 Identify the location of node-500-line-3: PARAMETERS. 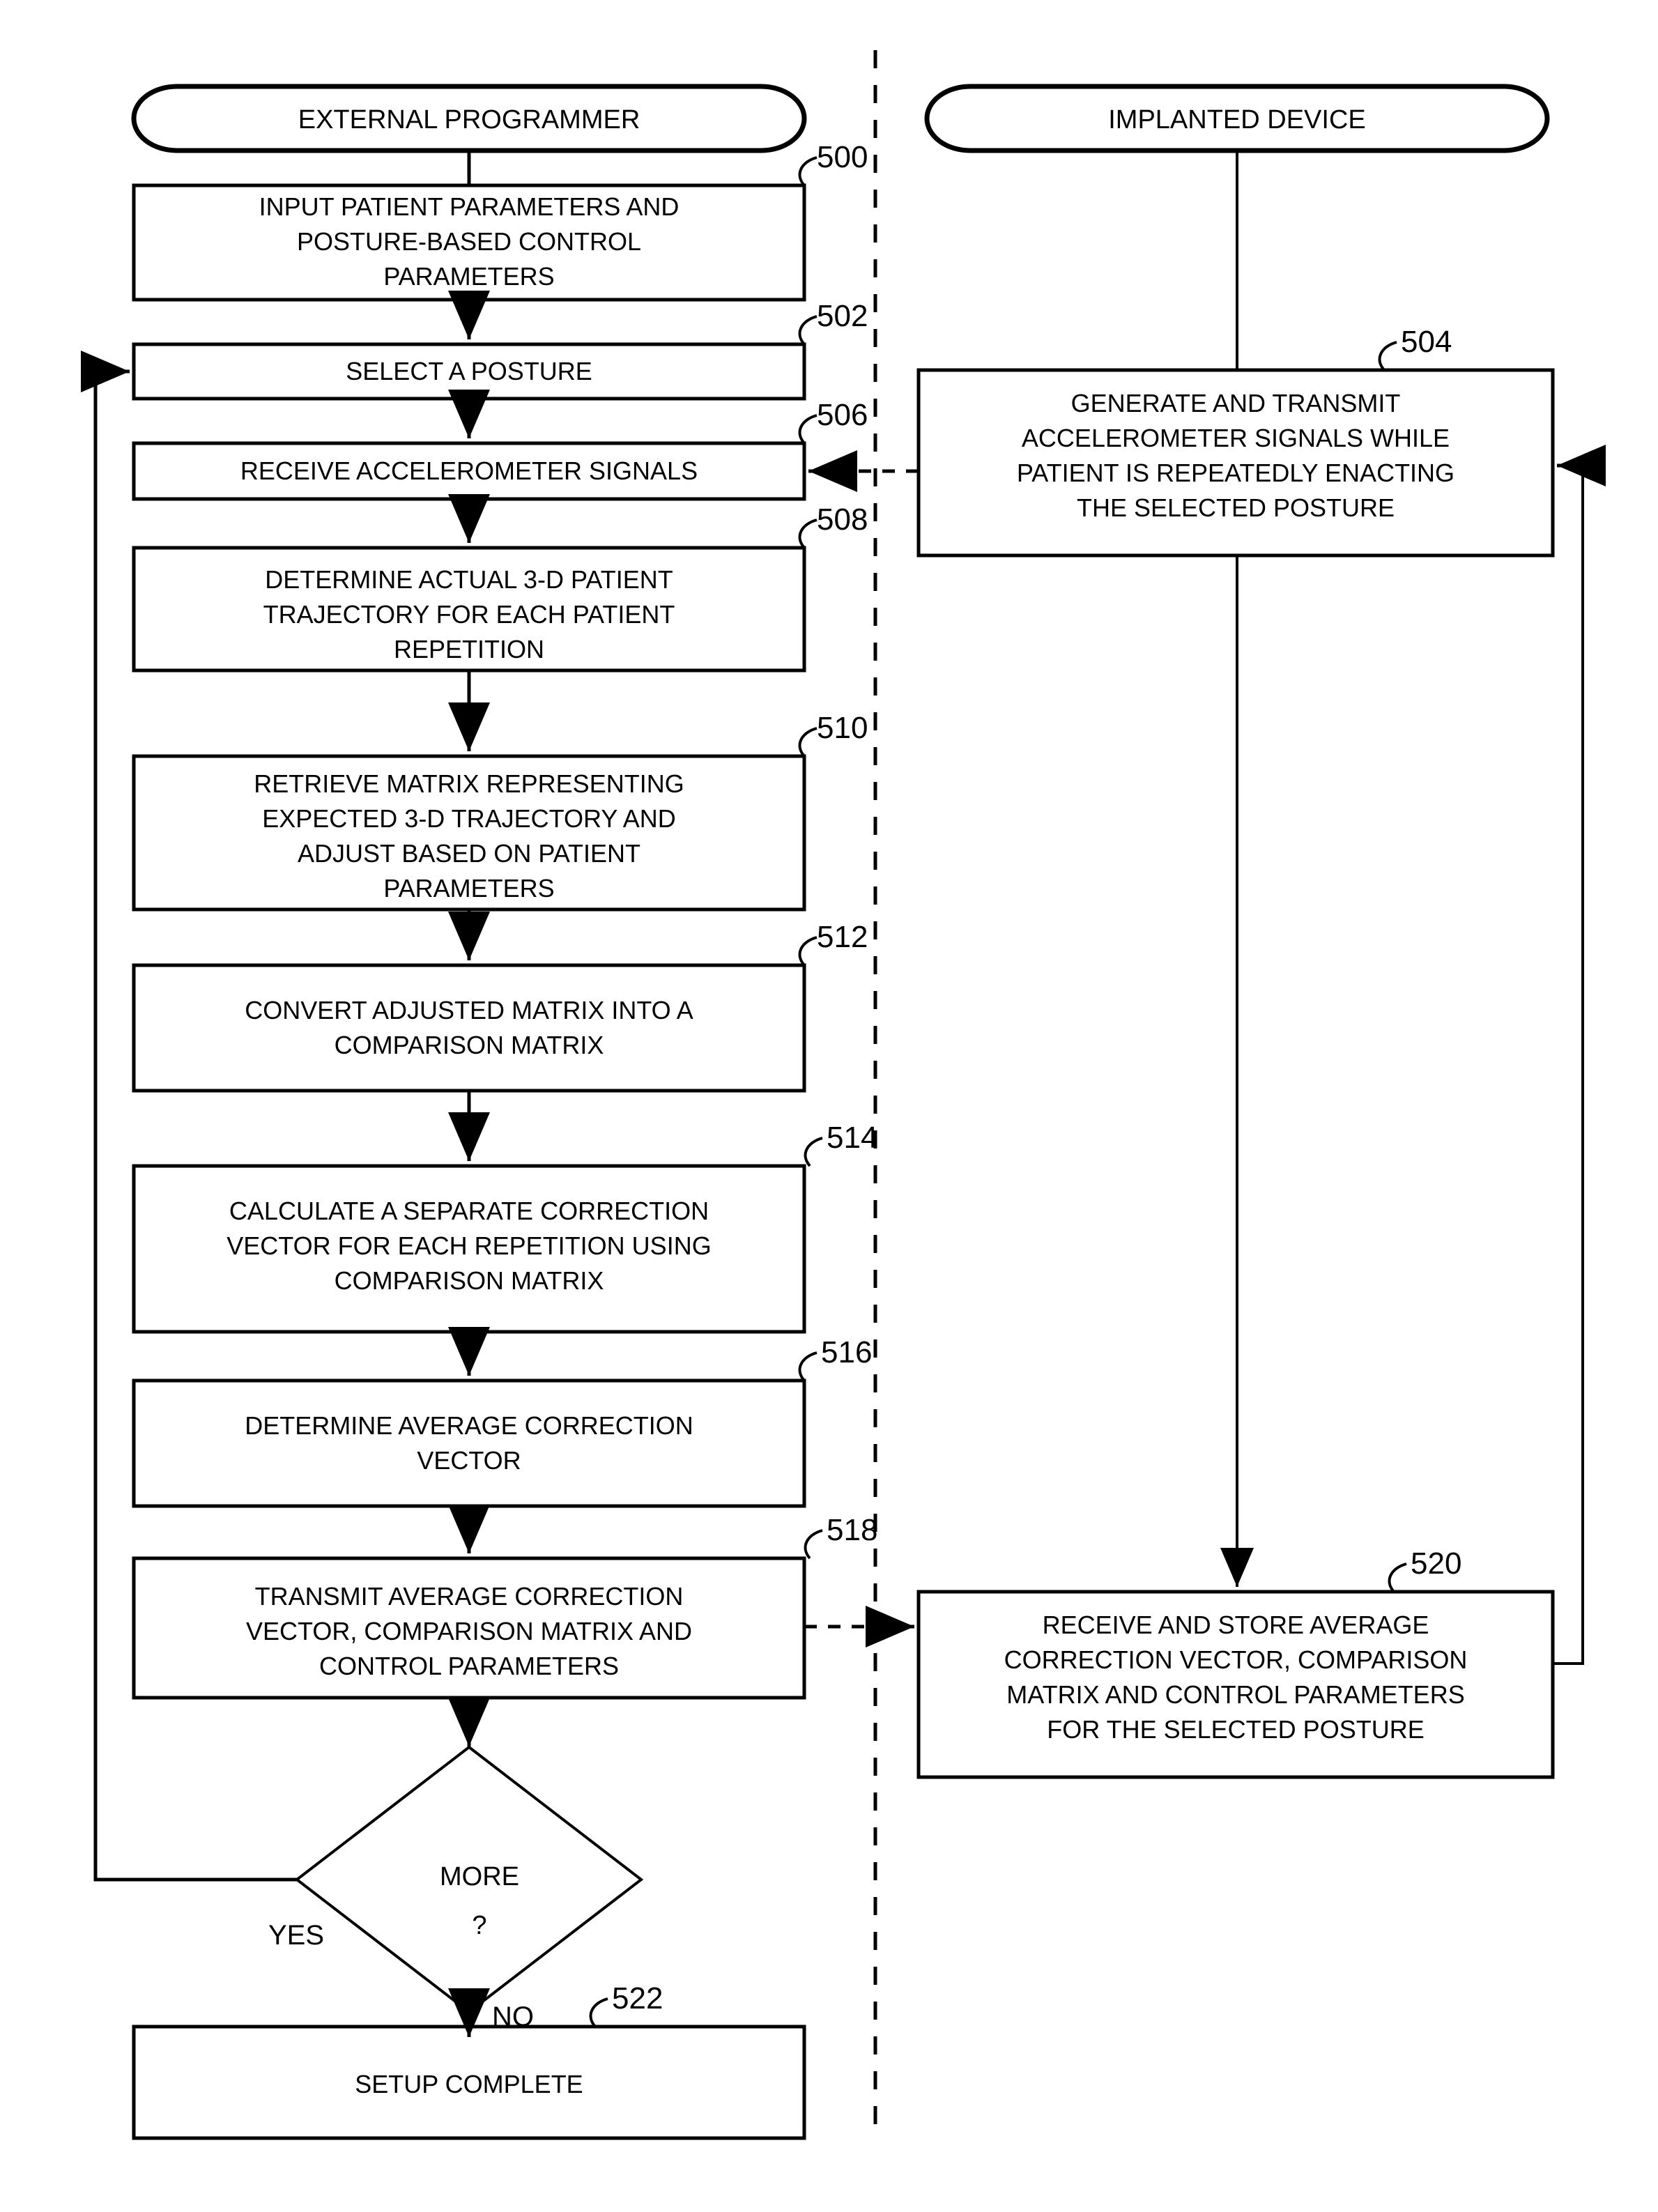
(469, 276).